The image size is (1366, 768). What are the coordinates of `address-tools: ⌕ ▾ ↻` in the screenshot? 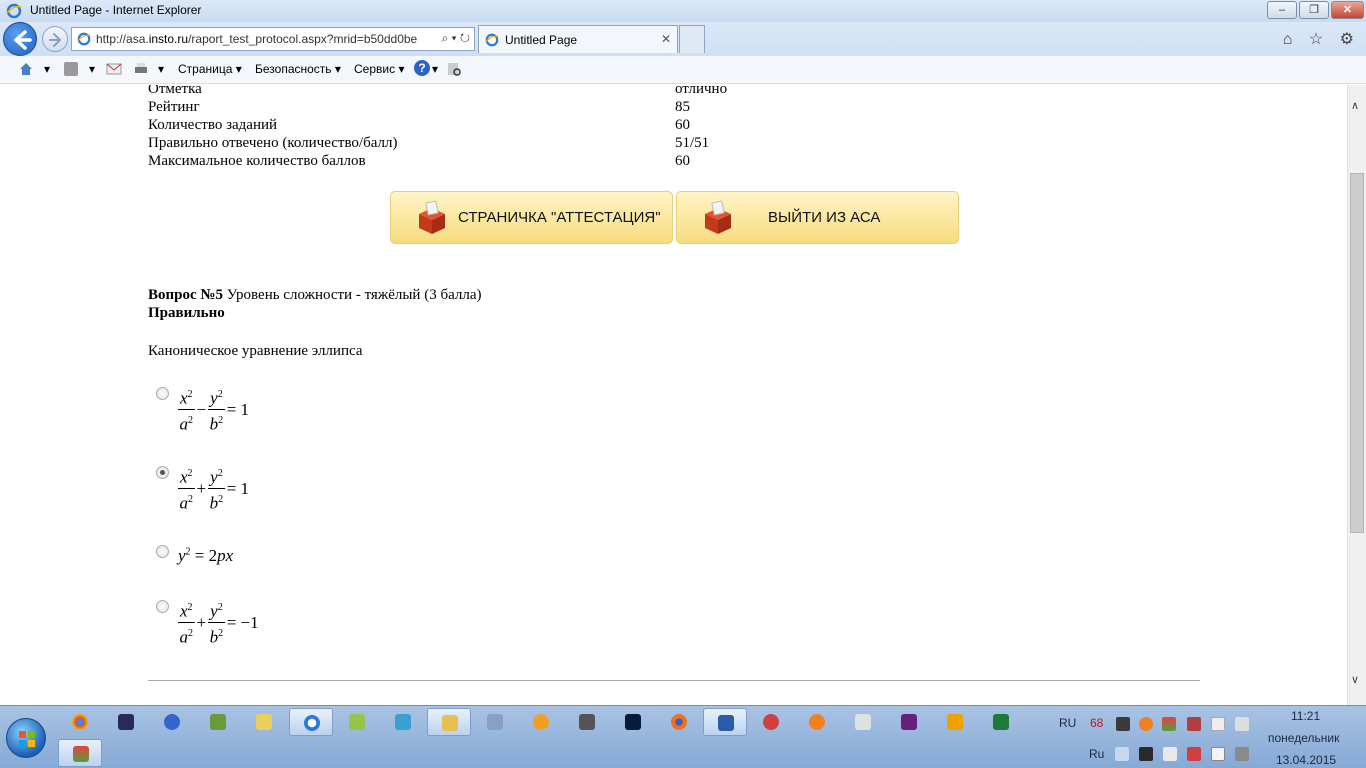 It's located at (455, 38).